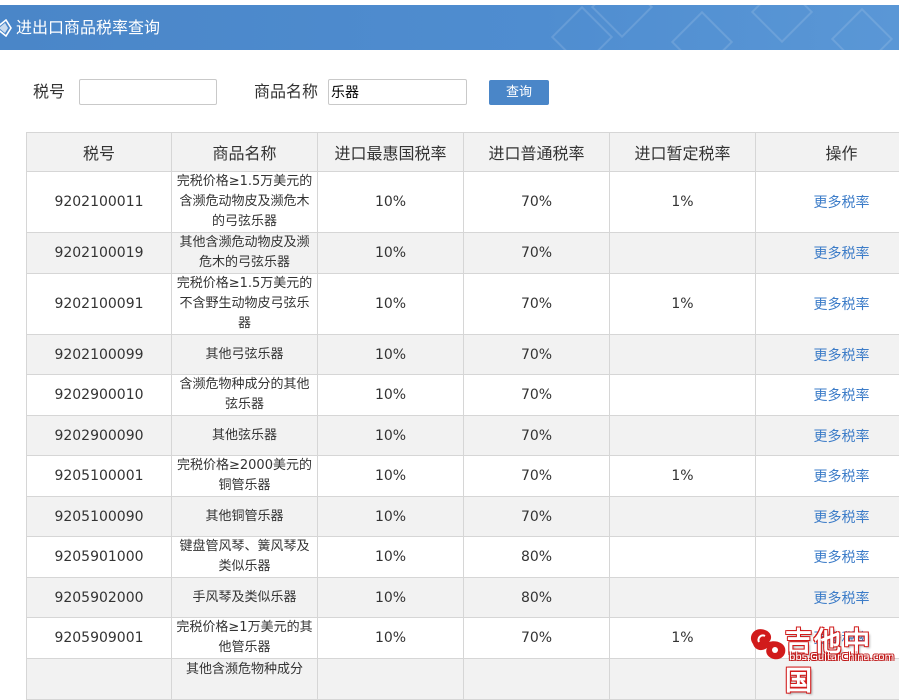 This screenshot has height=700, width=899. What do you see at coordinates (449, 27) in the screenshot?
I see `page-header: 进出口商品税率查询` at bounding box center [449, 27].